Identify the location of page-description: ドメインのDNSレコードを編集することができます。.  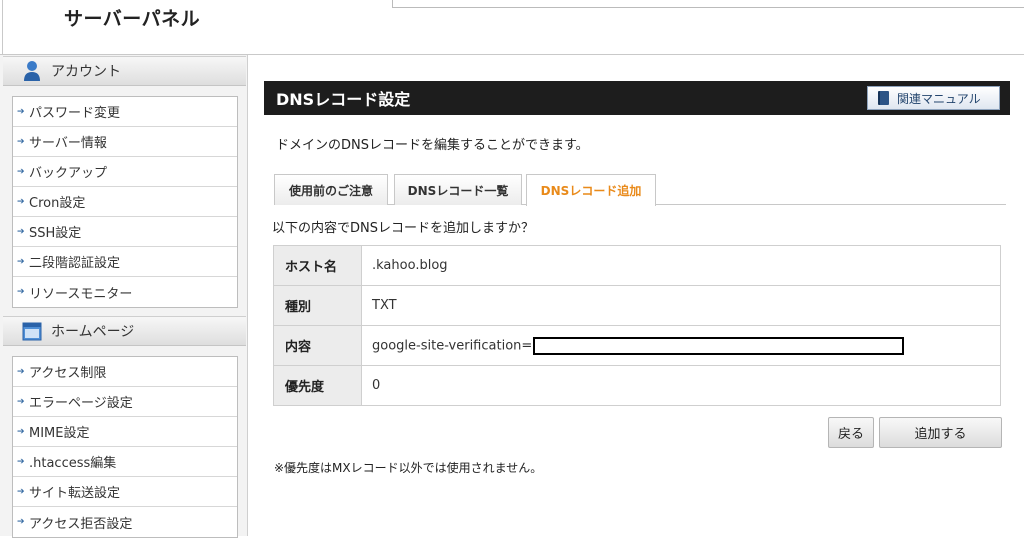
(432, 145).